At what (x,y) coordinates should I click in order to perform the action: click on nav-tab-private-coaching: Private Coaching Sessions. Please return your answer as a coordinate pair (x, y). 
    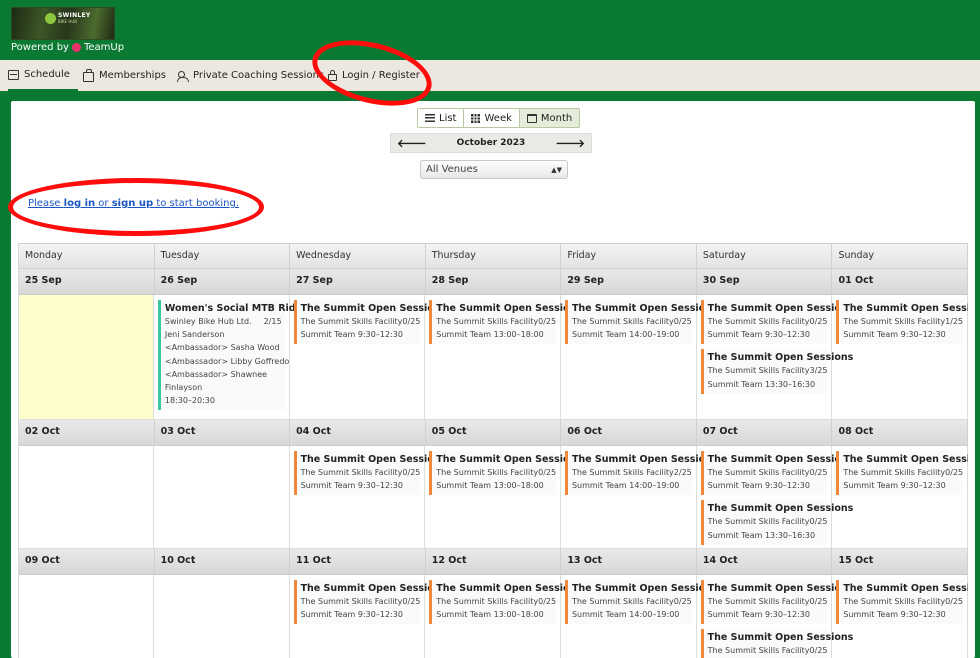
    Looking at the image, I should click on (250, 75).